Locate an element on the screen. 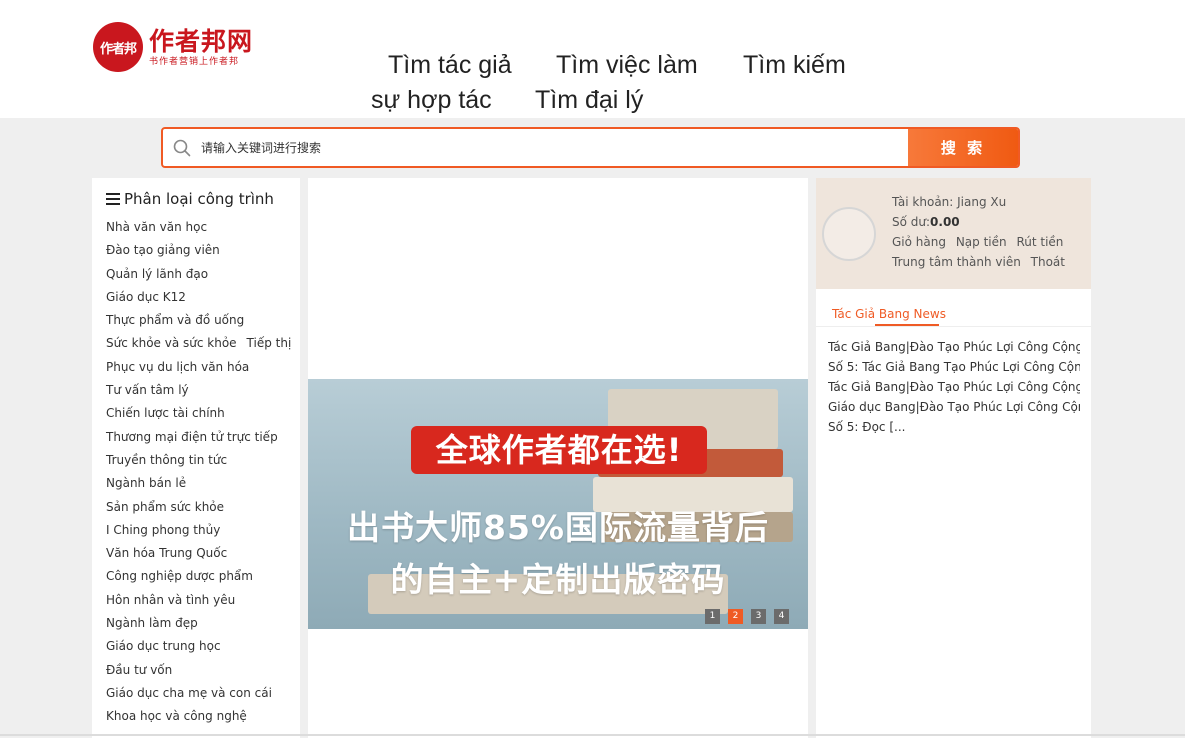 The height and width of the screenshot is (738, 1185). account-balance: Số dư:0.00 is located at coordinates (926, 222).